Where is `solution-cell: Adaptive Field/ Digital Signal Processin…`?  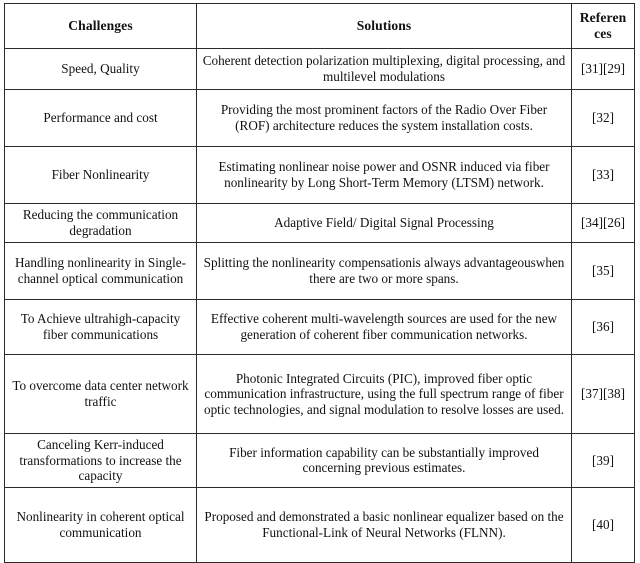
solution-cell: Adaptive Field/ Digital Signal Processin… is located at coordinates (384, 223).